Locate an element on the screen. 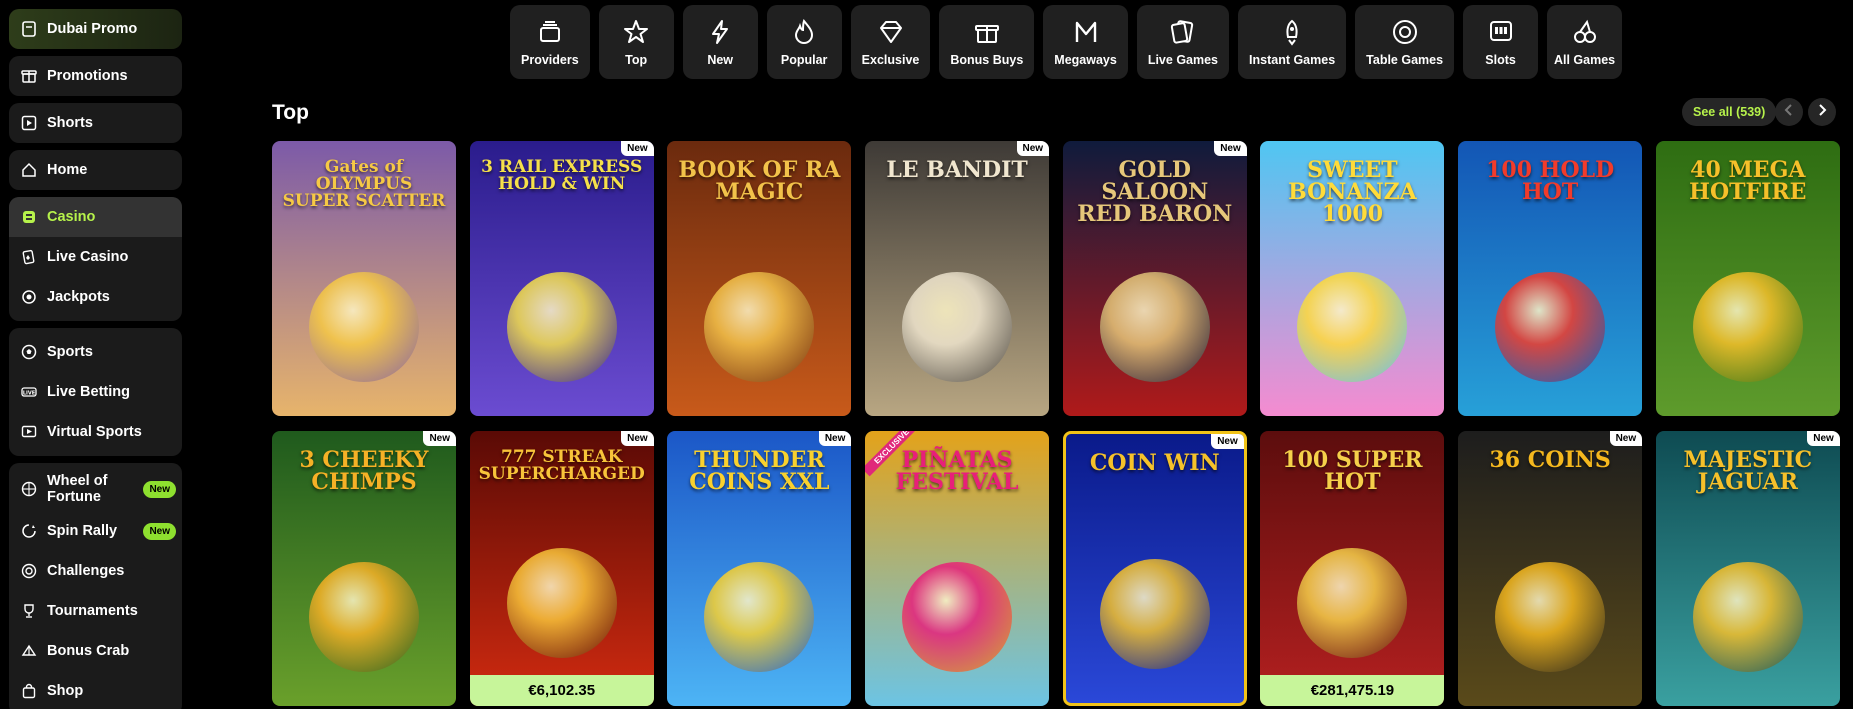 The image size is (1853, 709). game-tile: SWEET BONANZA 1000 is located at coordinates (1352, 278).